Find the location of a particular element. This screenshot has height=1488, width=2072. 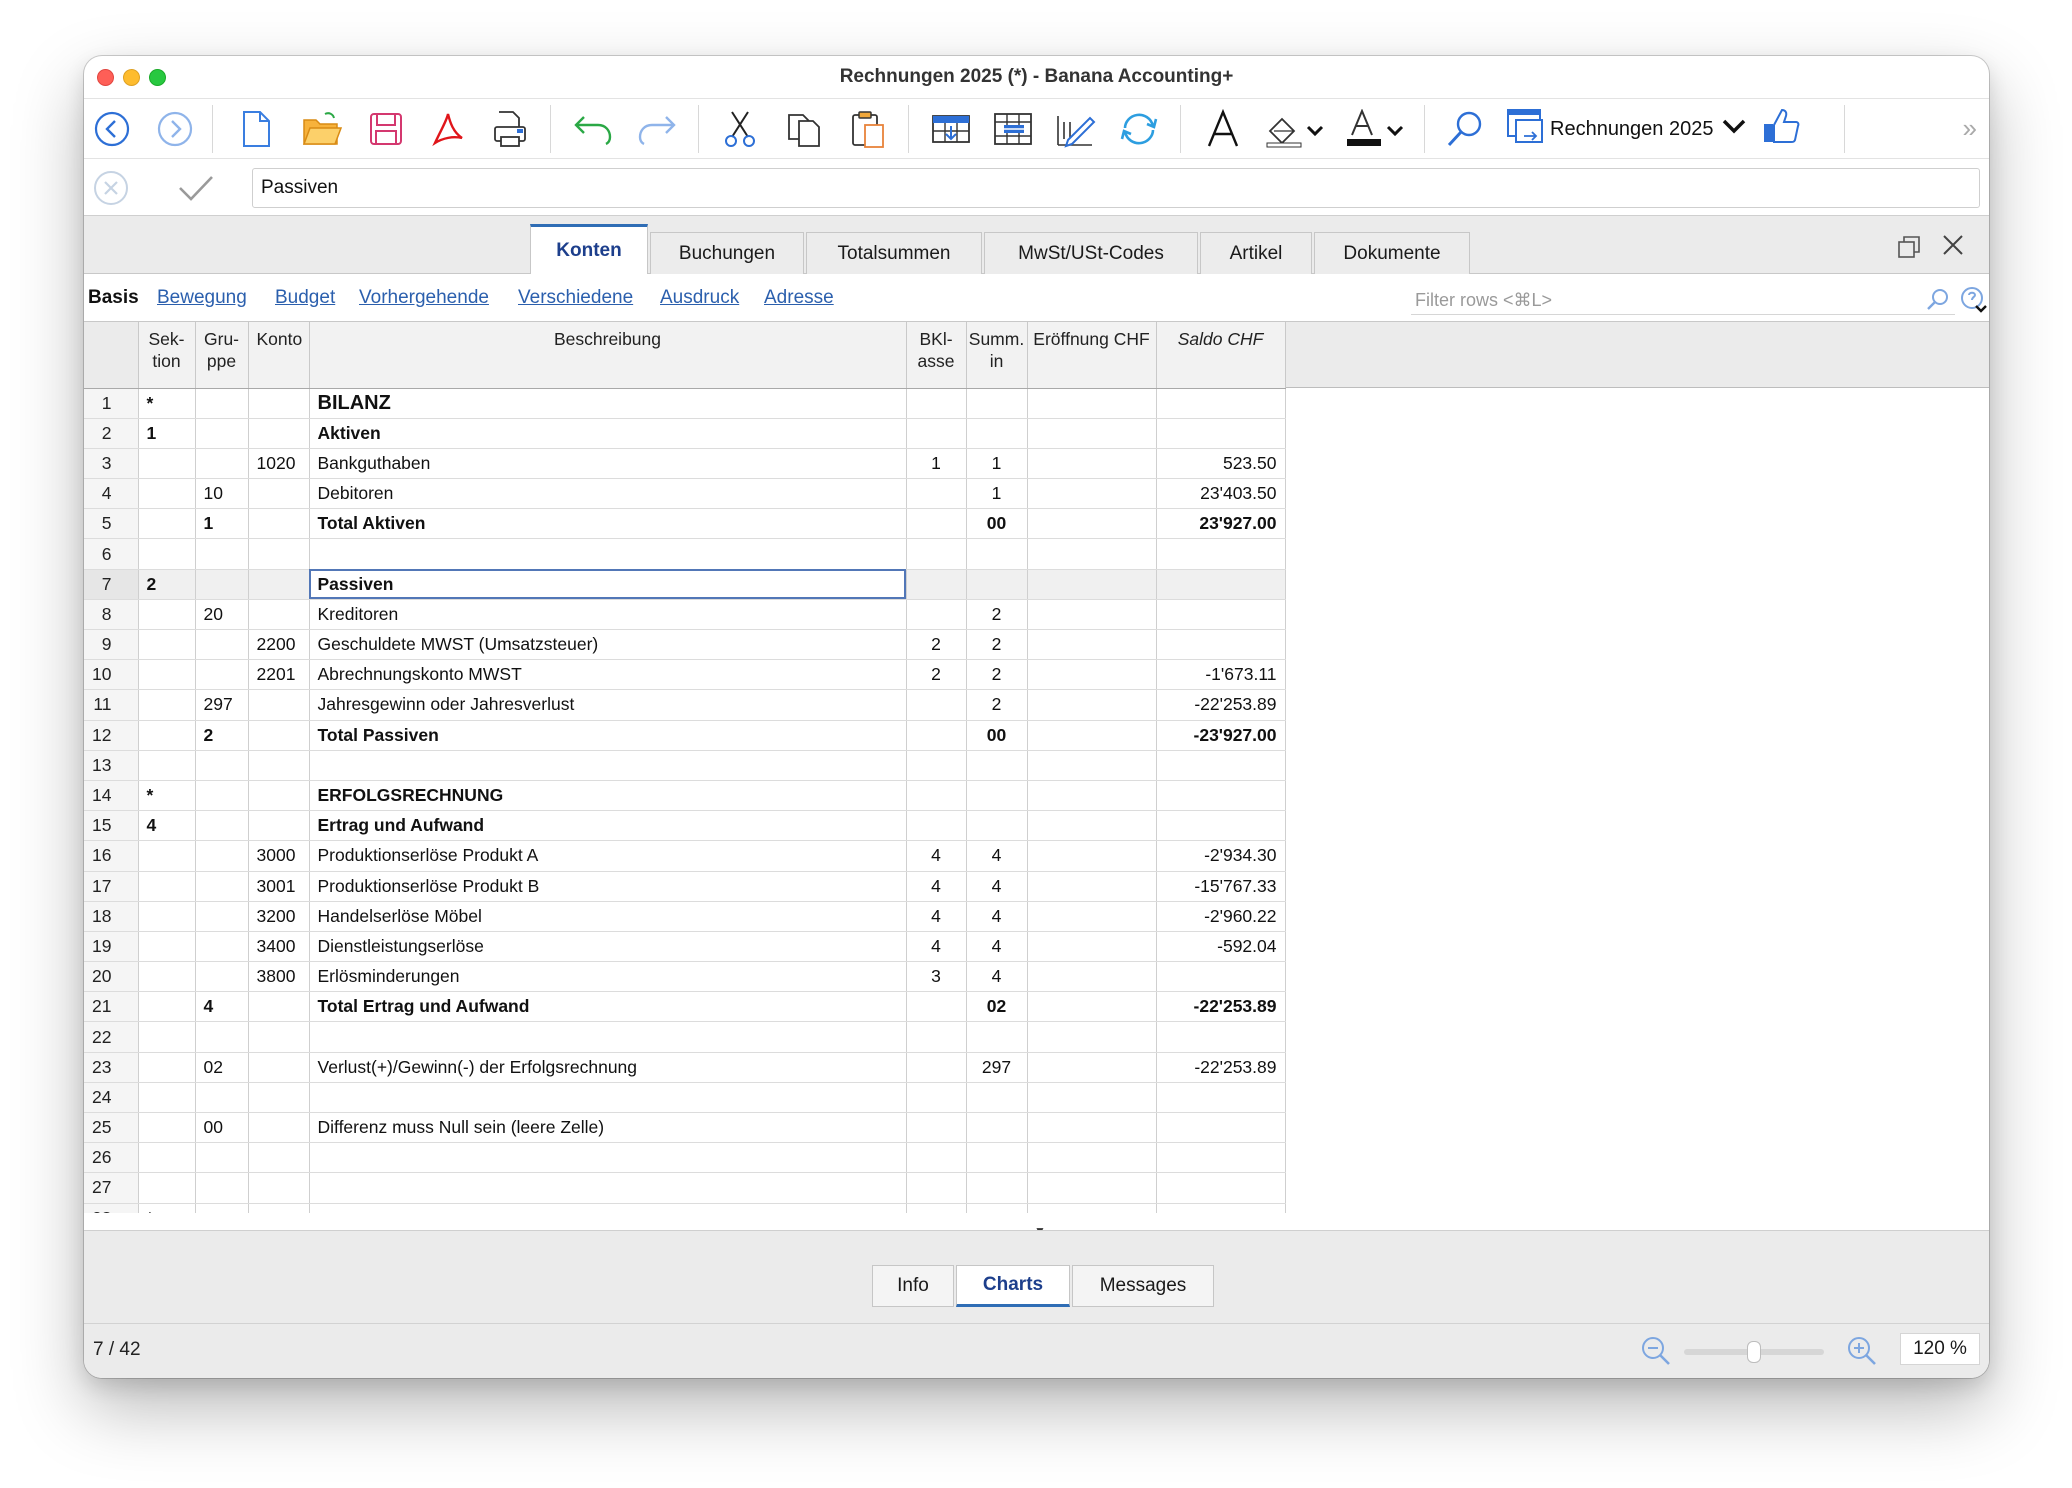

confirm-edit-icon is located at coordinates (196, 188).